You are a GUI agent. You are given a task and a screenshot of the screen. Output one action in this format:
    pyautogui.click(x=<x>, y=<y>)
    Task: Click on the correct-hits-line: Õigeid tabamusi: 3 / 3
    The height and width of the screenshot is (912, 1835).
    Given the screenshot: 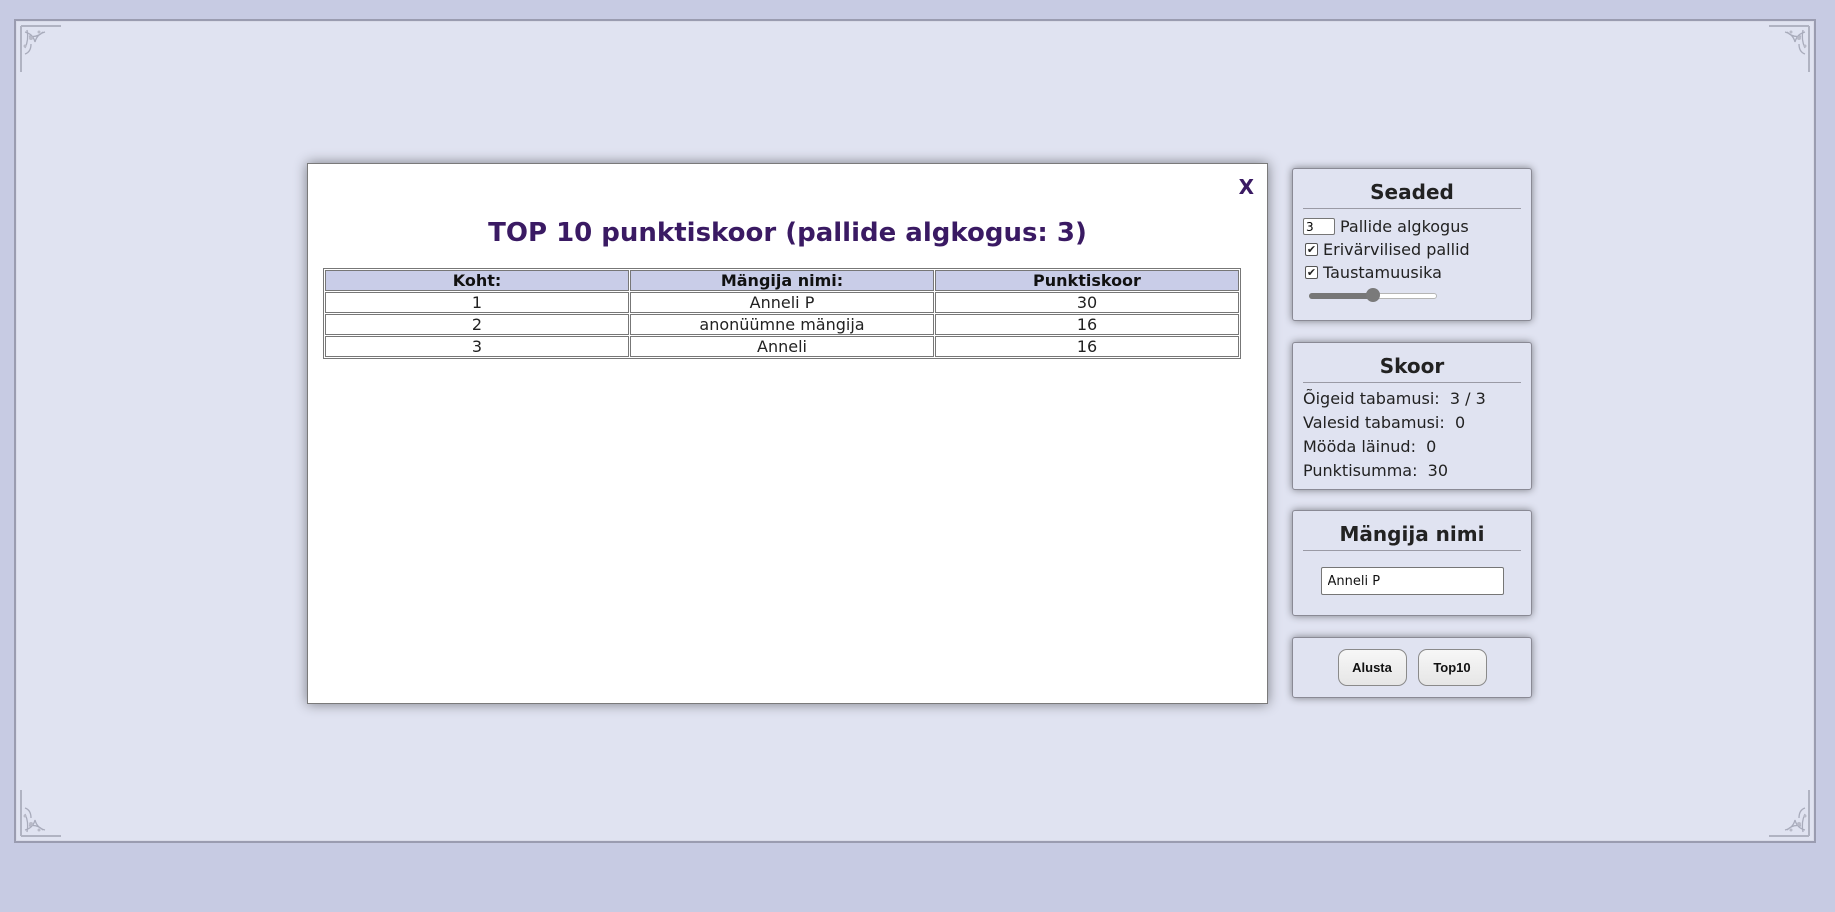 What is the action you would take?
    pyautogui.click(x=1412, y=399)
    